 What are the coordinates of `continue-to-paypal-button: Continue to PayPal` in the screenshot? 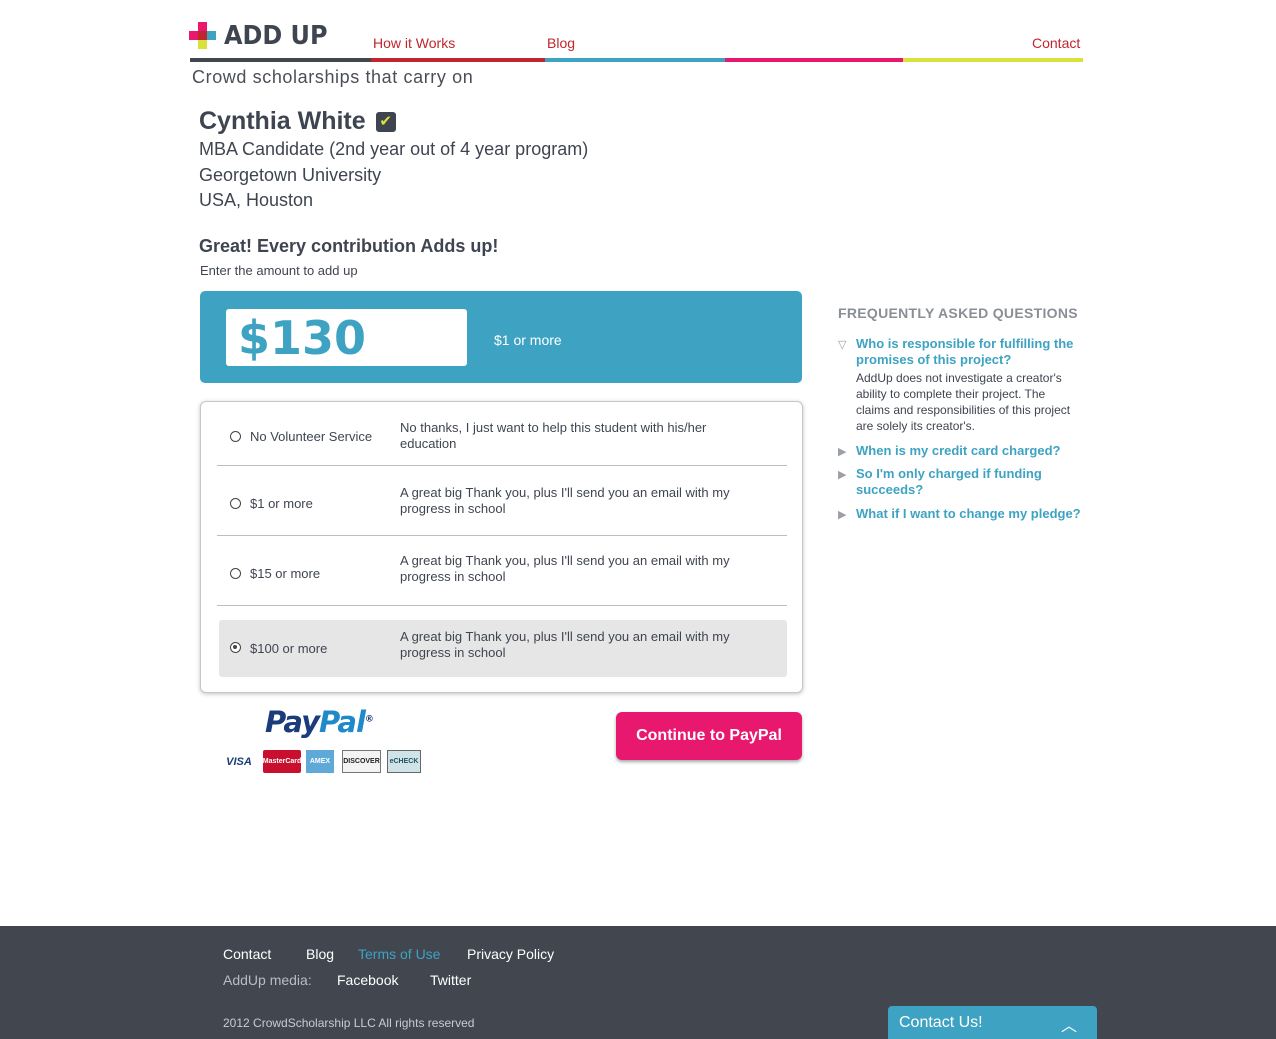 It's located at (709, 736).